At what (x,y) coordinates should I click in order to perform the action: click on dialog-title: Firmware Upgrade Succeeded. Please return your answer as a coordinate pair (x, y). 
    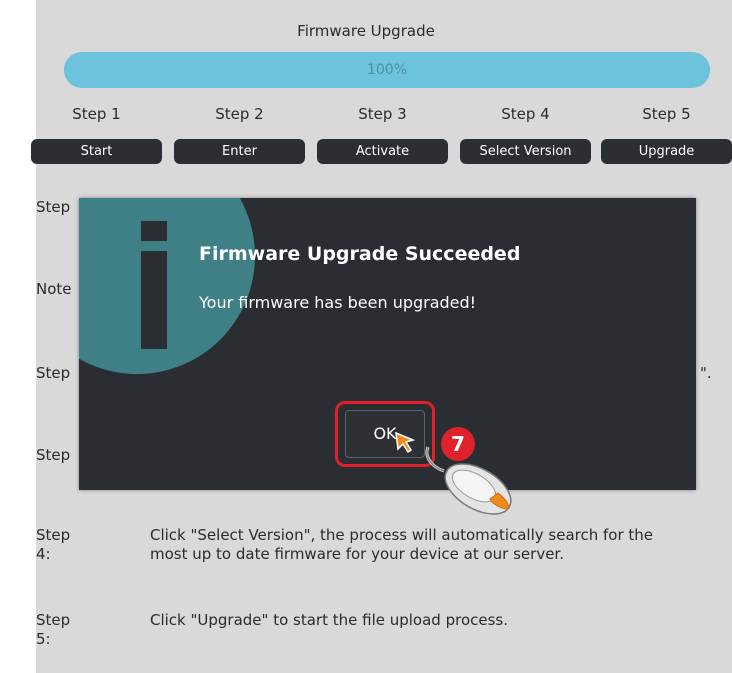
    Looking at the image, I should click on (360, 254).